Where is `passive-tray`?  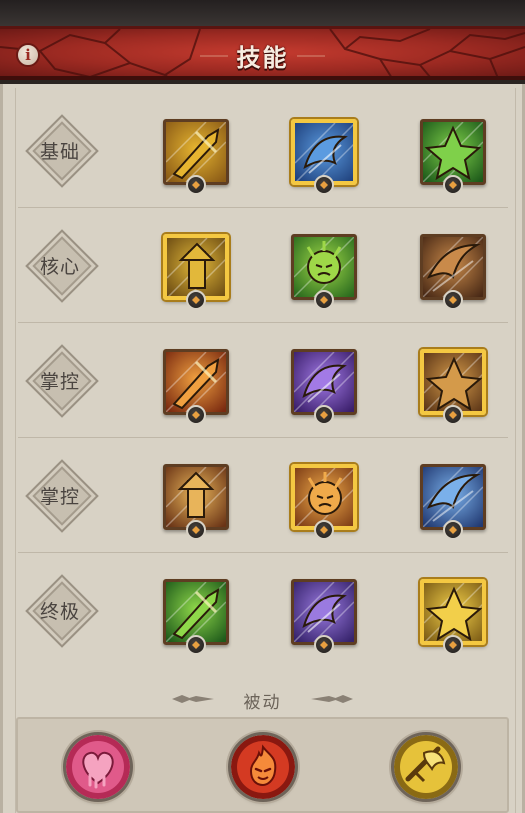 passive-tray is located at coordinates (262, 765).